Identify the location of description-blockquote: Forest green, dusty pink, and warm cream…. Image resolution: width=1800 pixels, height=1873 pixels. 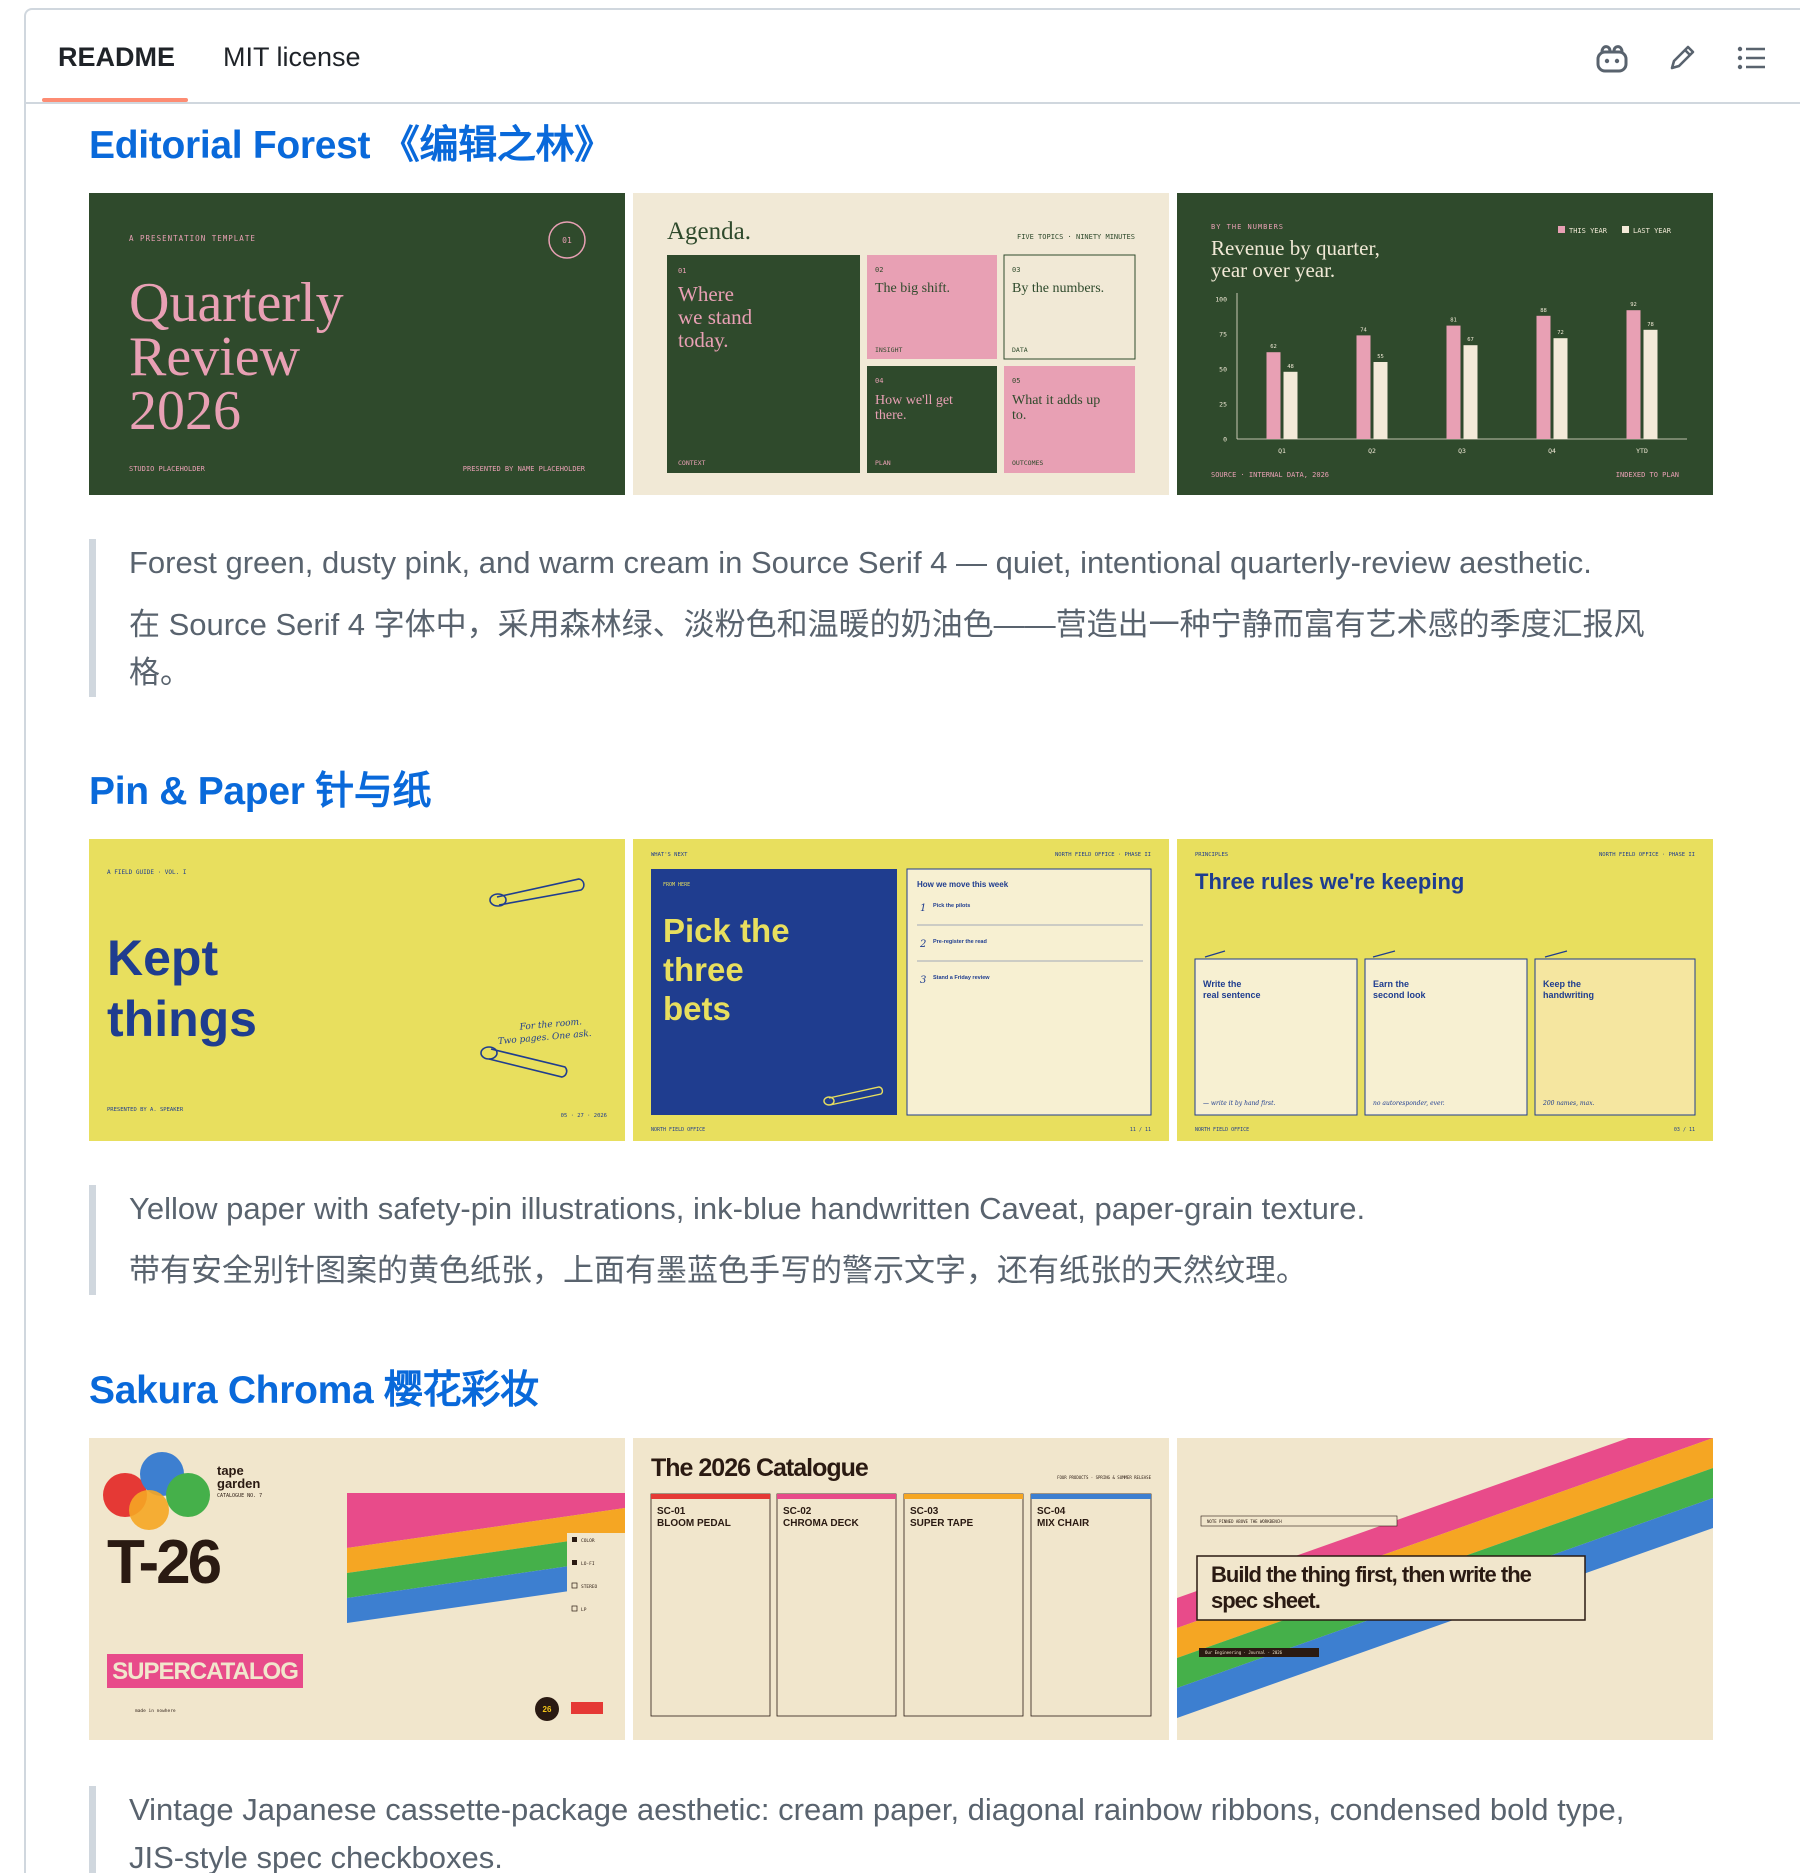
(867, 618).